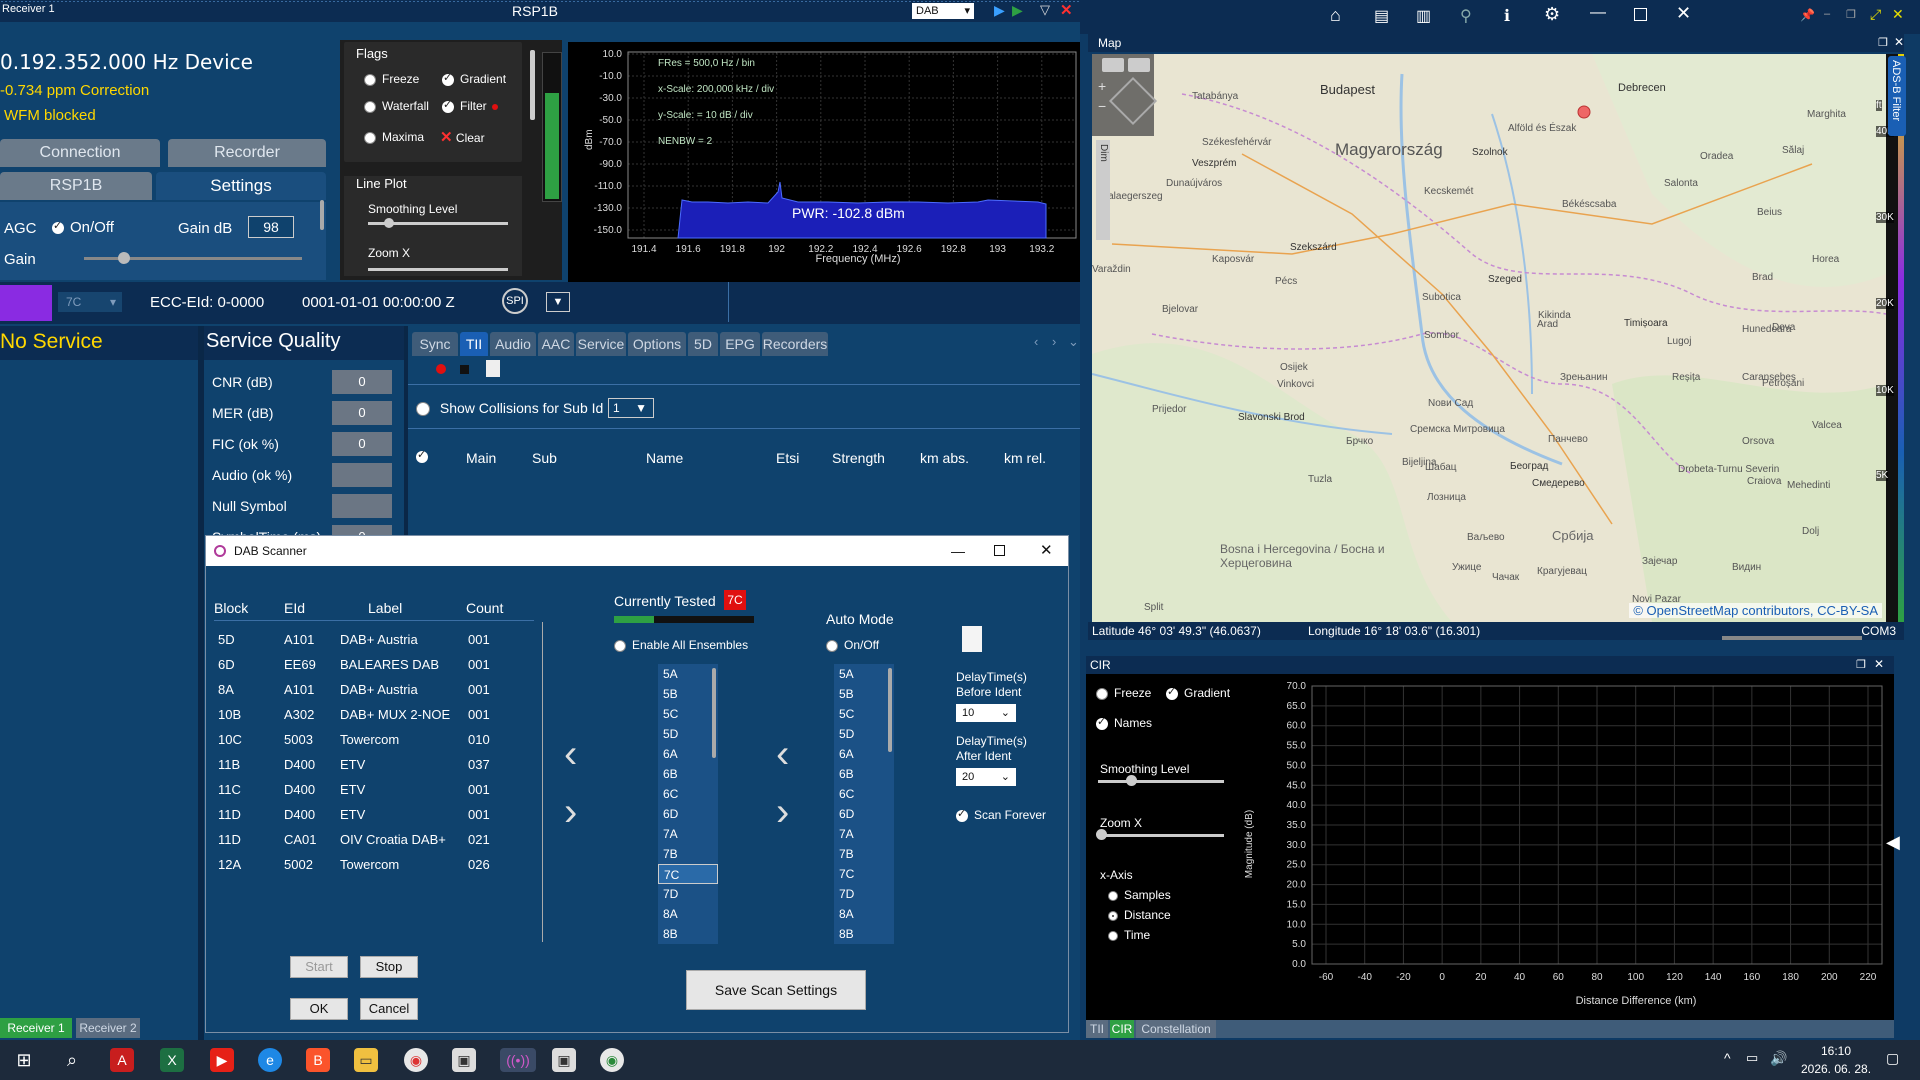  Describe the element at coordinates (193, 258) in the screenshot. I see `gain-slider-track` at that location.